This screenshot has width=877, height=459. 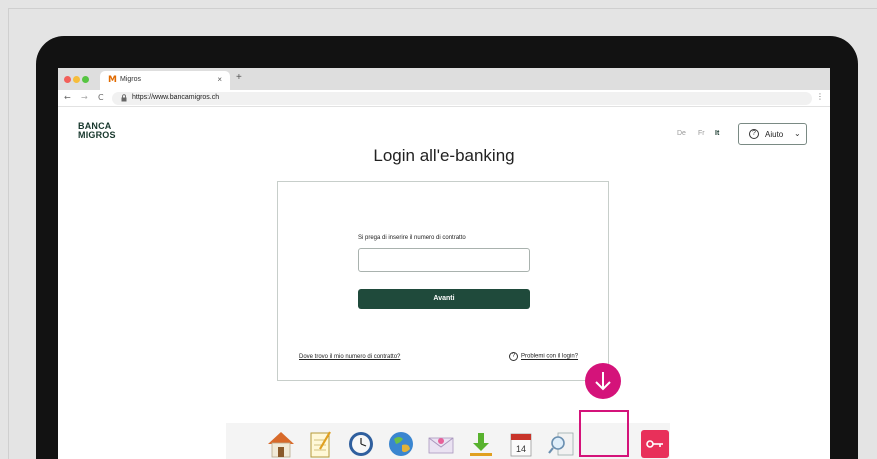 I want to click on reload-icon: C, so click(x=101, y=97).